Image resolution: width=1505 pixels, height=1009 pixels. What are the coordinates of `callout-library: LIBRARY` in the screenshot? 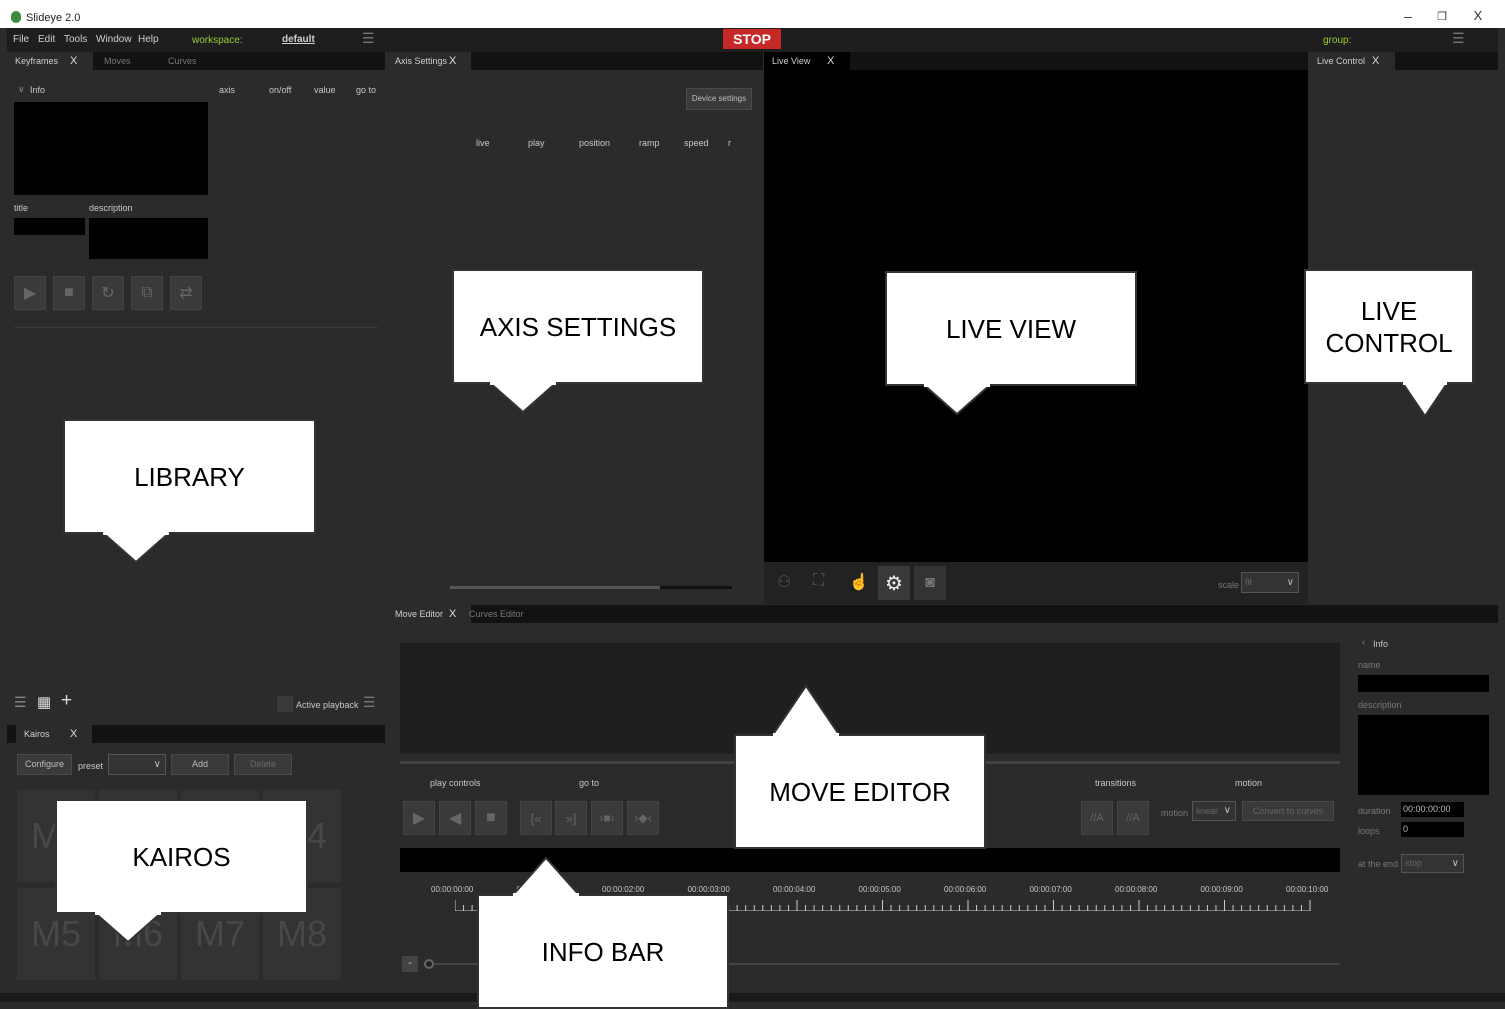 It's located at (189, 476).